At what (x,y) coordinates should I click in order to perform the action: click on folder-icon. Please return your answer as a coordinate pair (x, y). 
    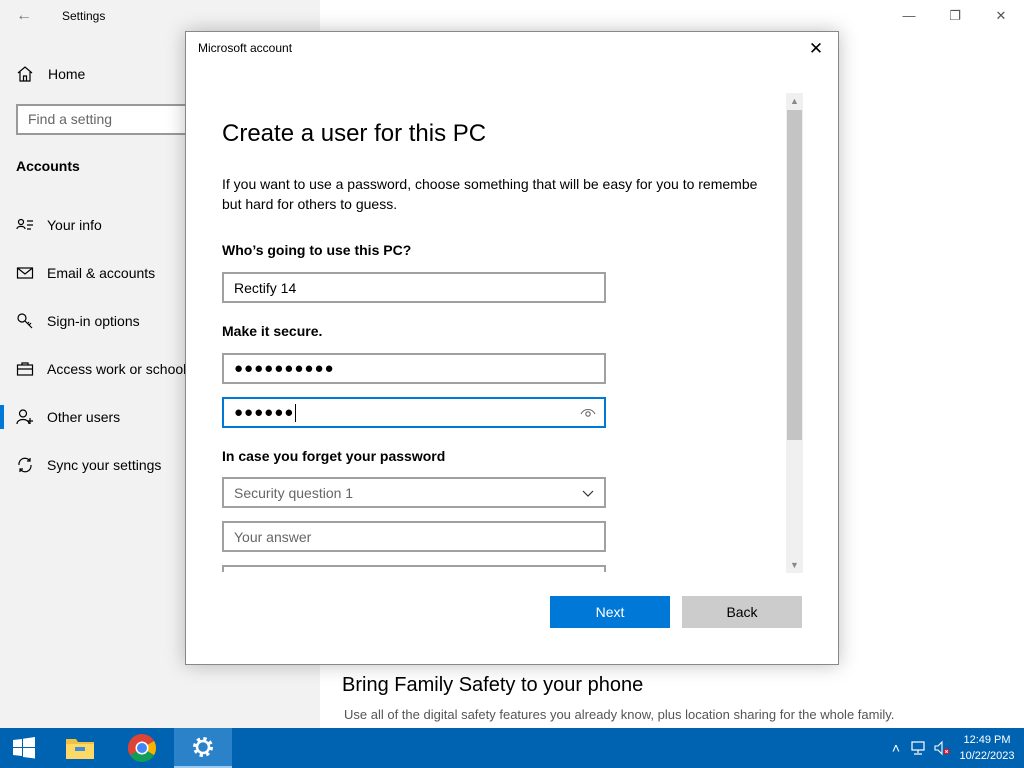
    Looking at the image, I should click on (80, 749).